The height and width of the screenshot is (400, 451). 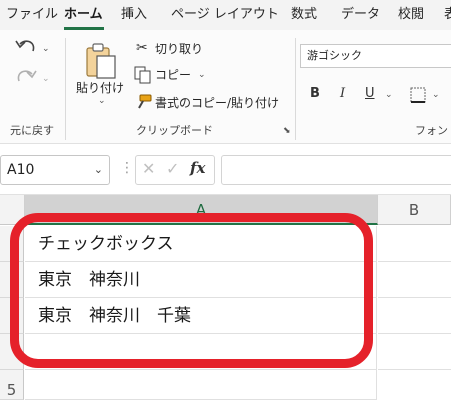 I want to click on redo-icon, so click(x=26, y=79).